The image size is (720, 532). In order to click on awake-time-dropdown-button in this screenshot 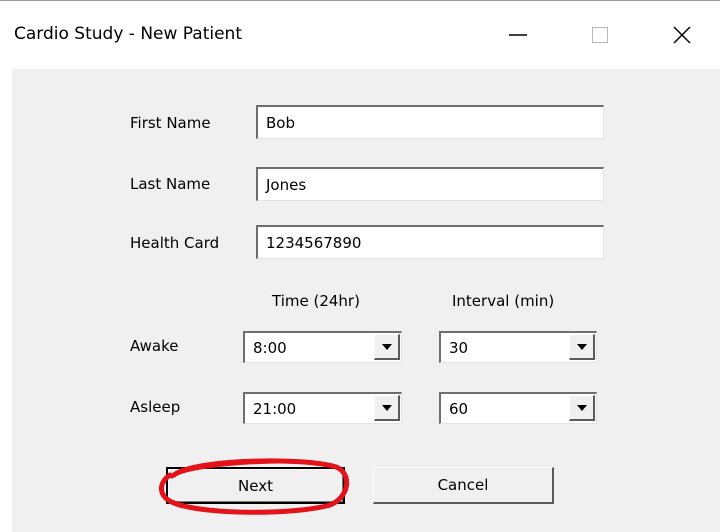, I will do `click(387, 347)`.